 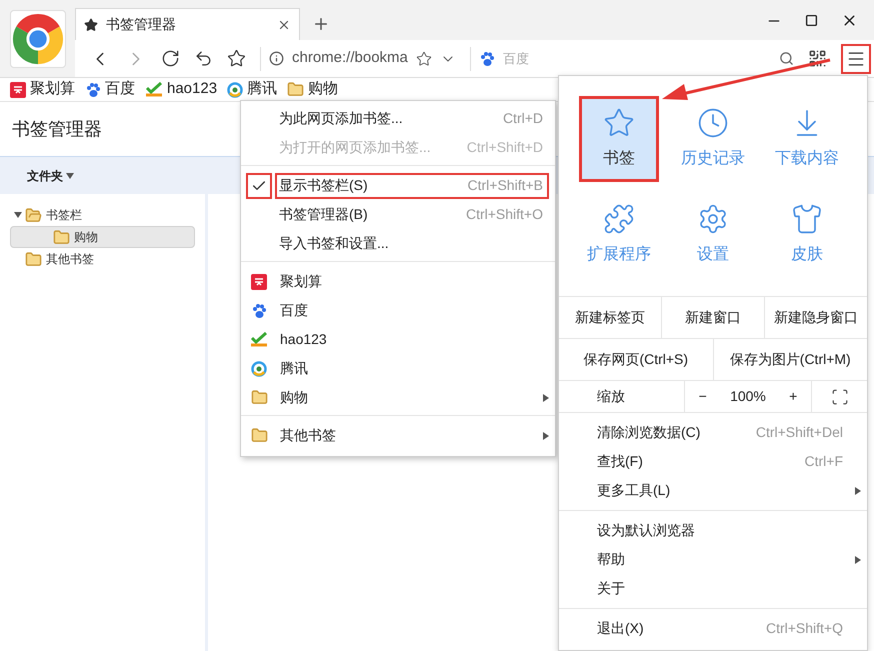 I want to click on maximize-icon, so click(x=811, y=20).